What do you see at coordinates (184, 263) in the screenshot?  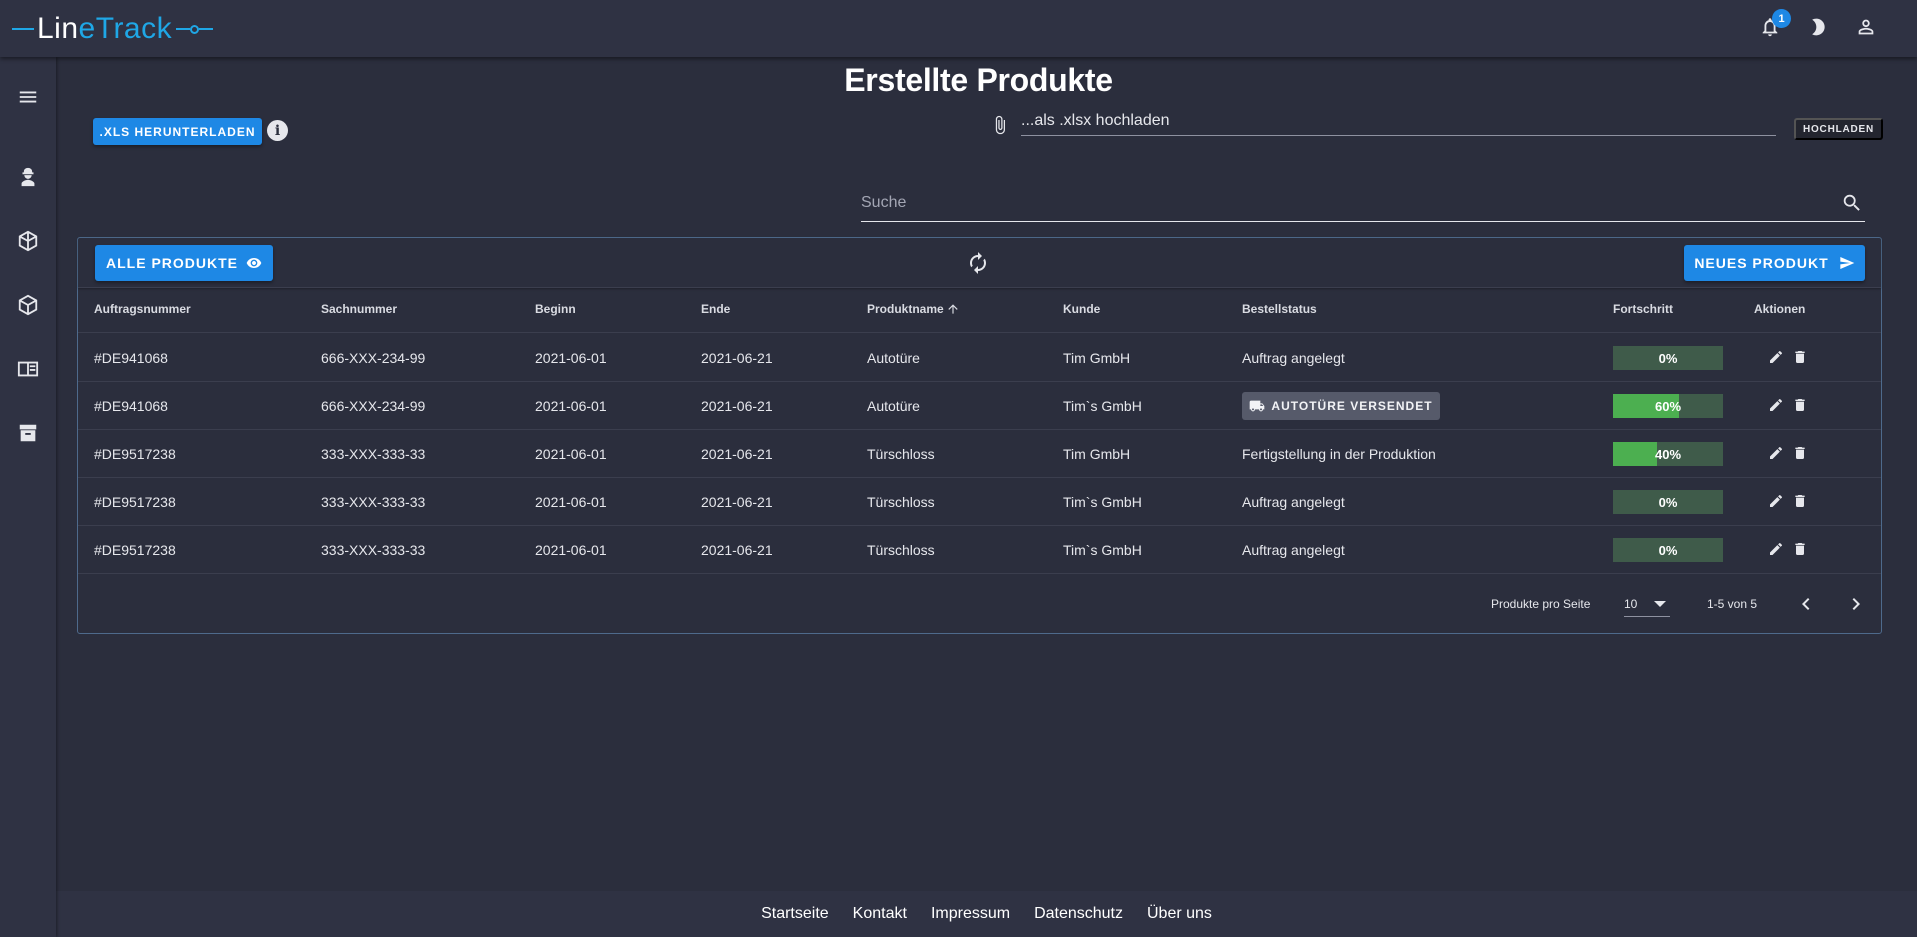 I see `all-products-button: ALLE PRODUKTE` at bounding box center [184, 263].